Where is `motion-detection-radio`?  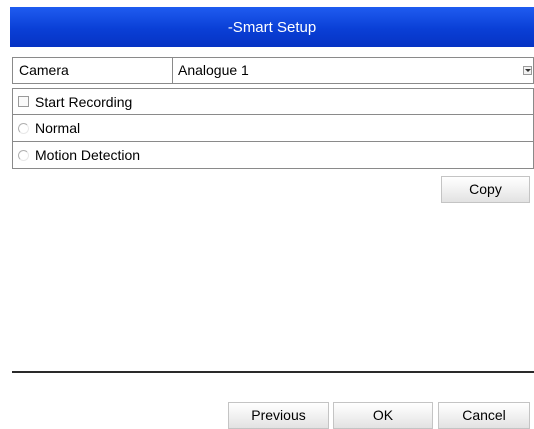
motion-detection-radio is located at coordinates (23, 155).